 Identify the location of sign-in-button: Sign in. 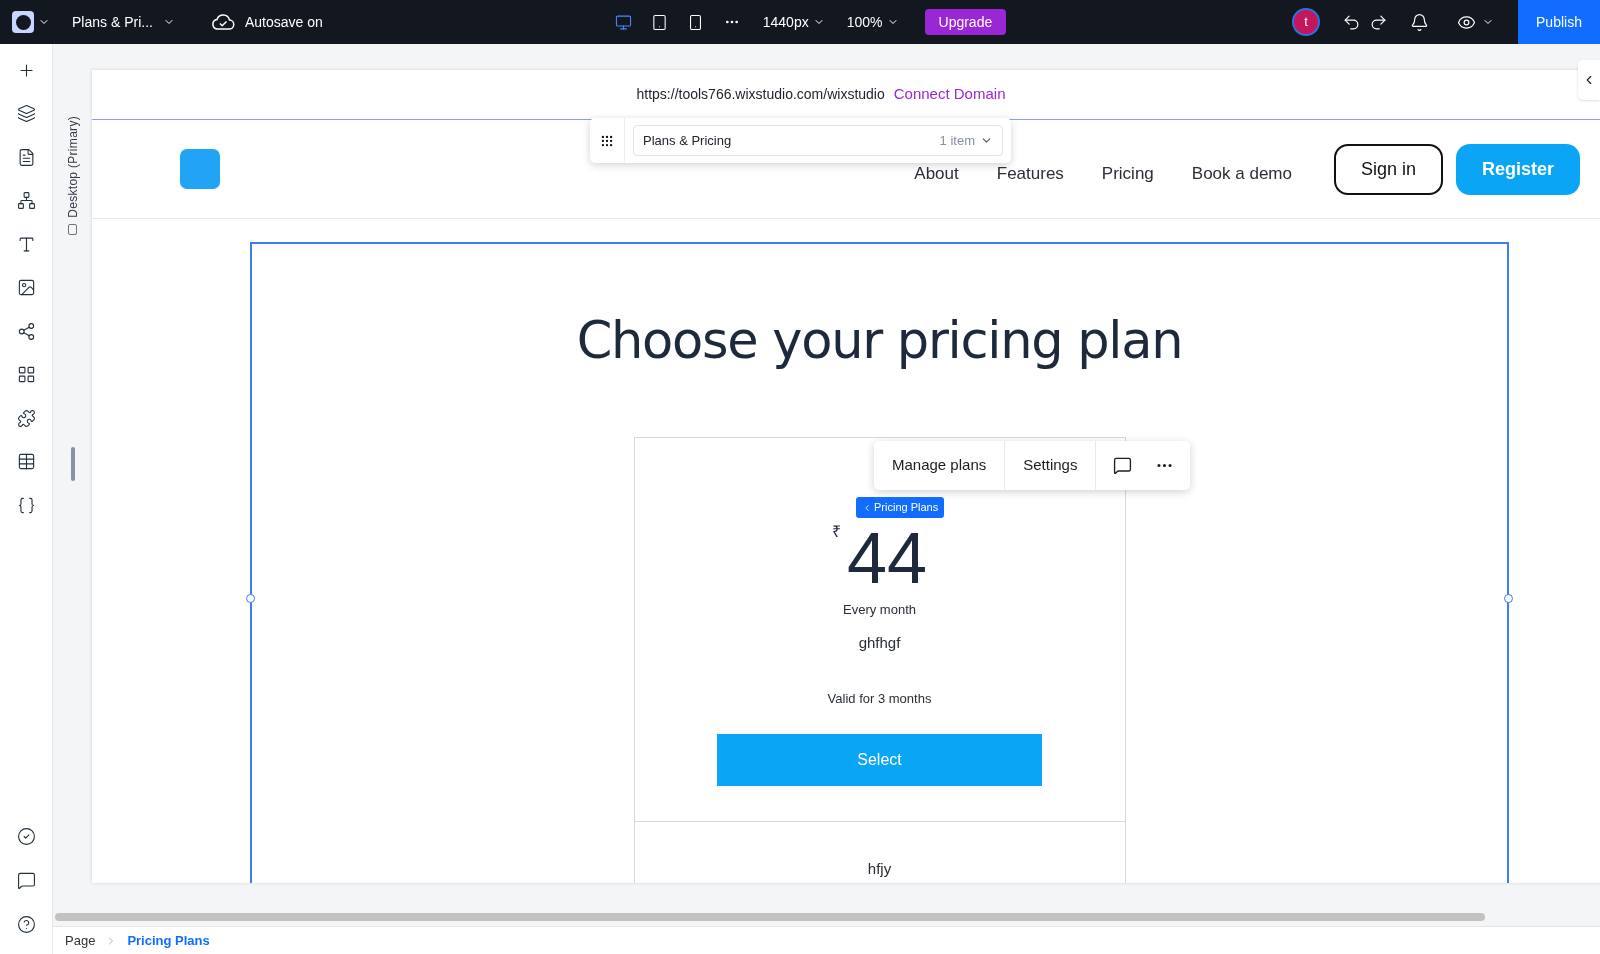
(1388, 169).